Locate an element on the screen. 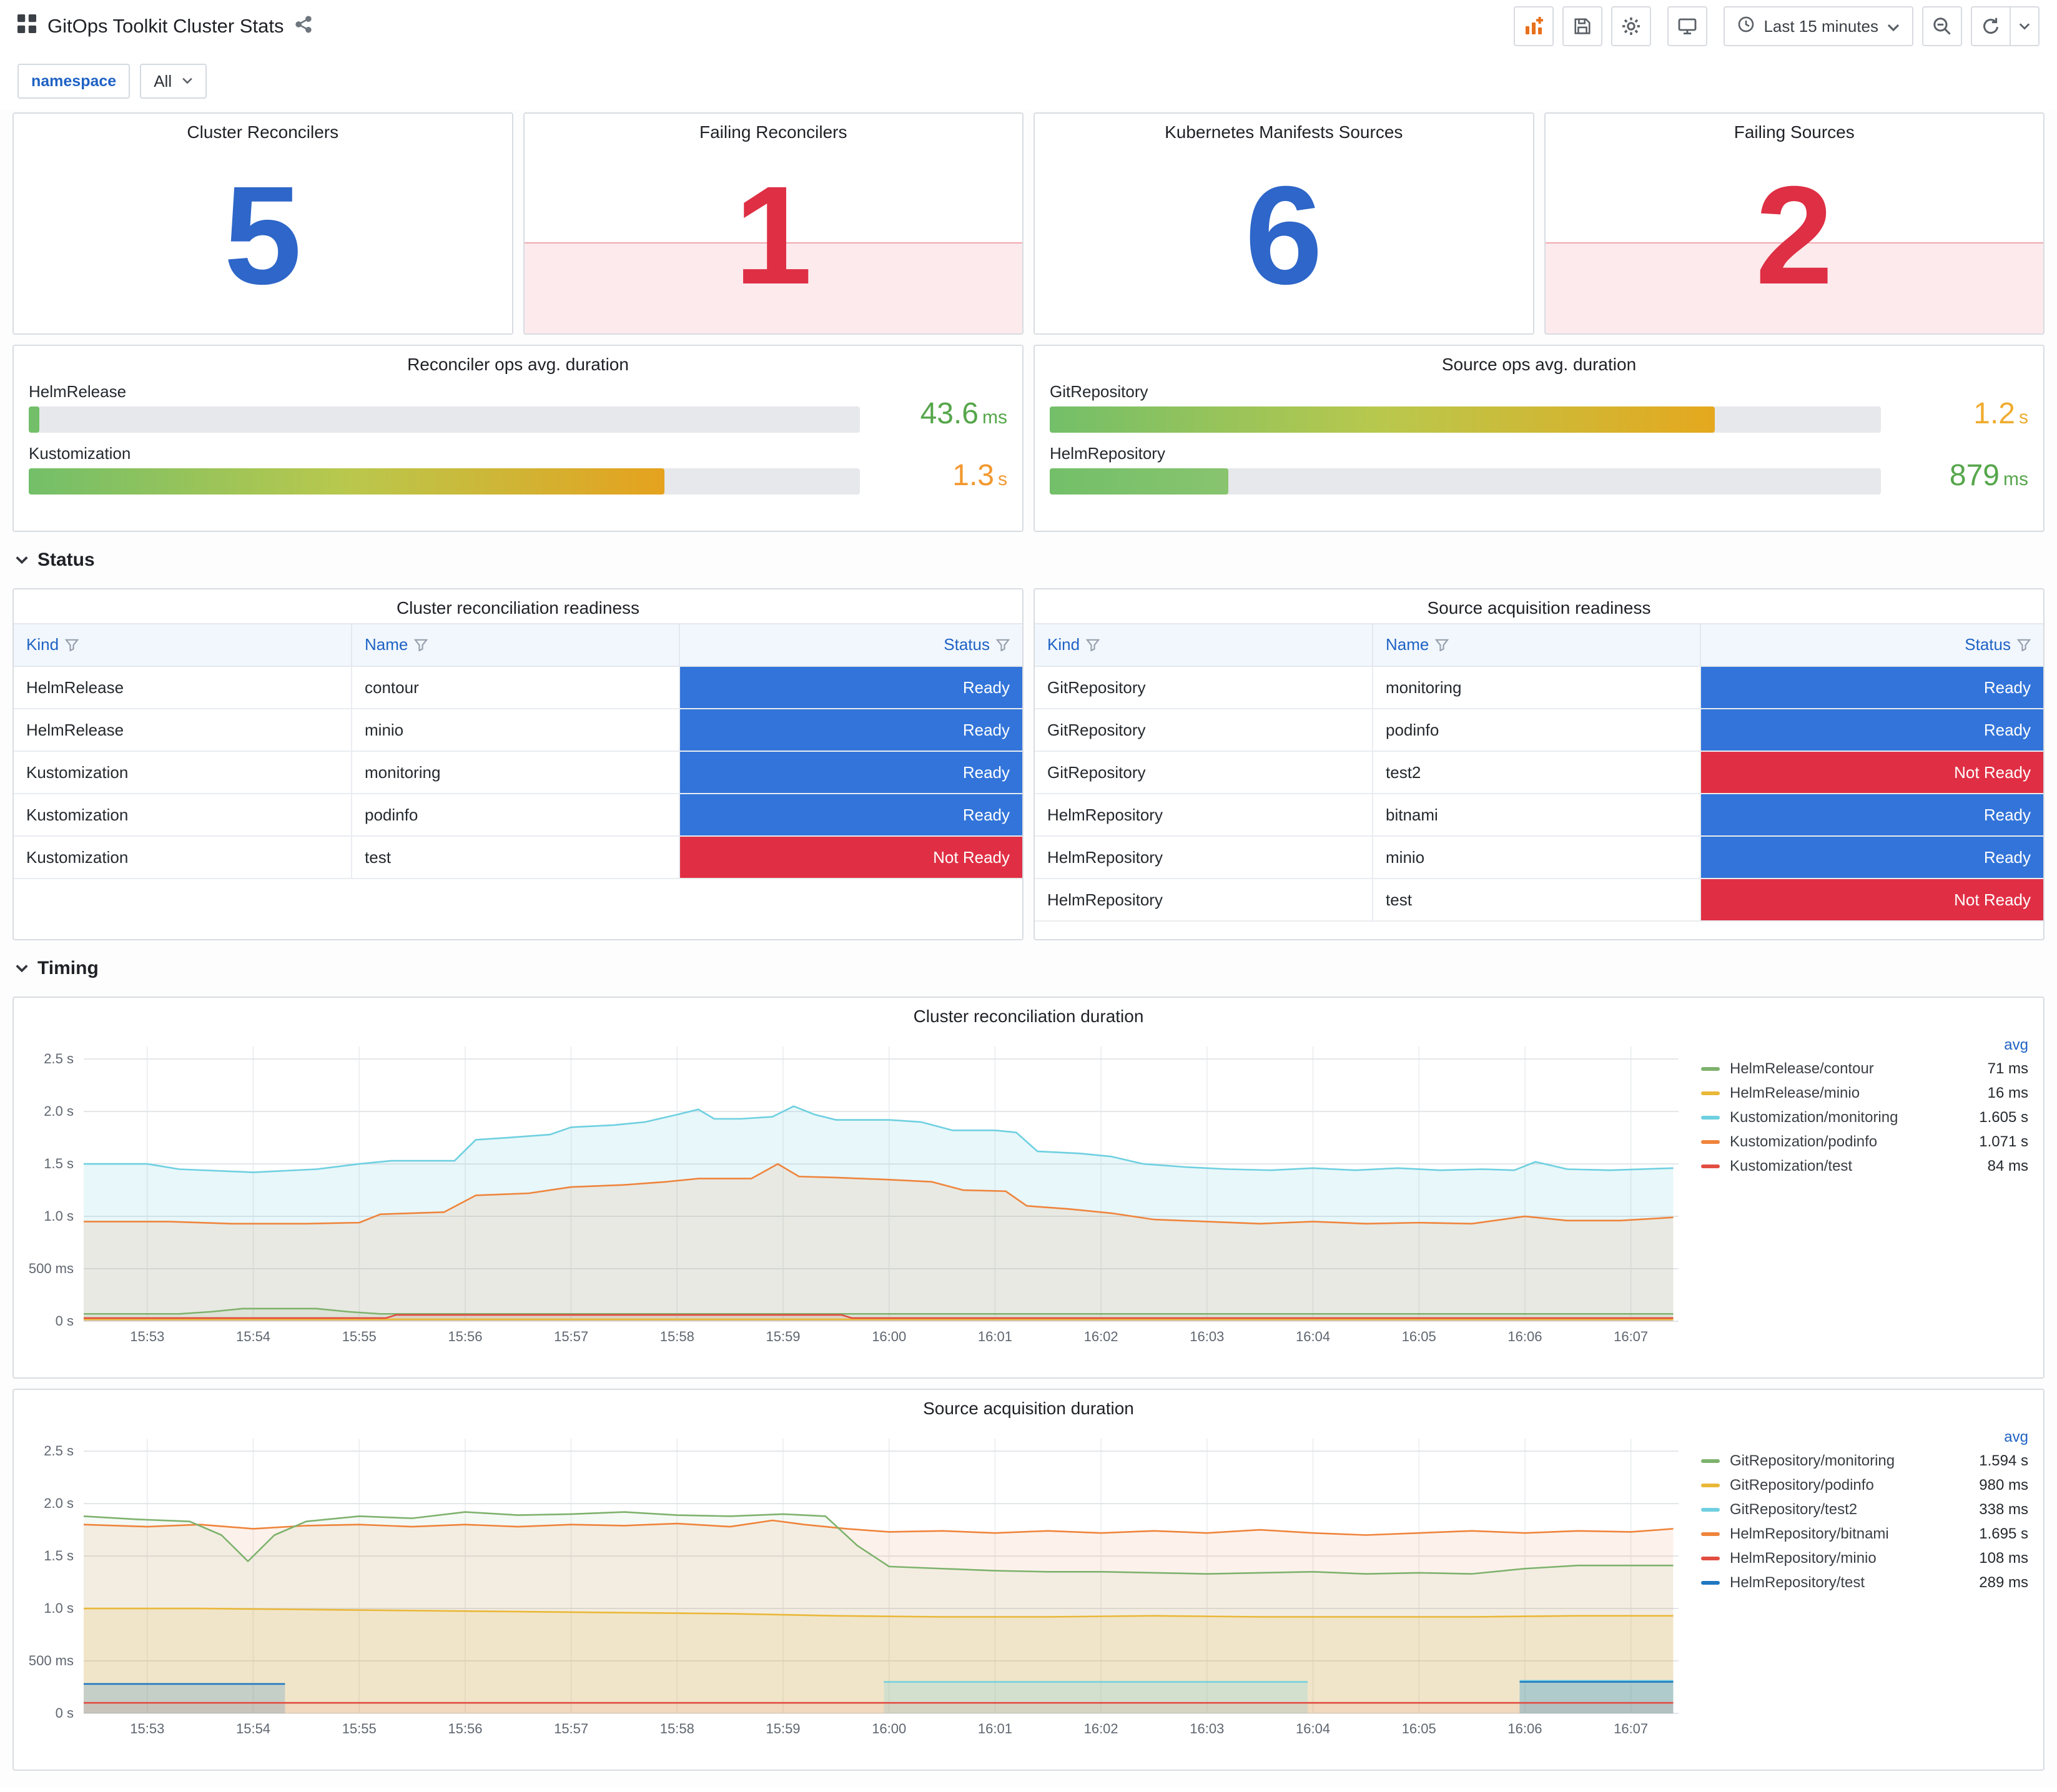  table-row: Kustomization monitoring Ready is located at coordinates (518, 772).